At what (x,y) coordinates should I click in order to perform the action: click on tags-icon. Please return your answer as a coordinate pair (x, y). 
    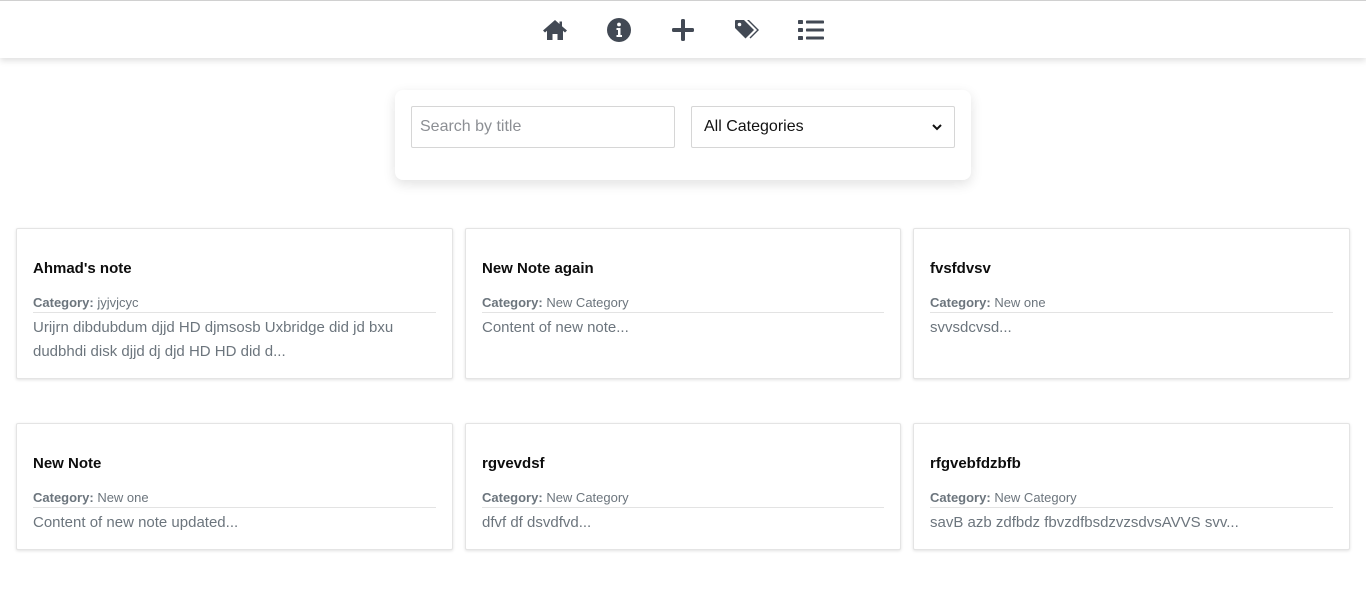
    Looking at the image, I should click on (747, 28).